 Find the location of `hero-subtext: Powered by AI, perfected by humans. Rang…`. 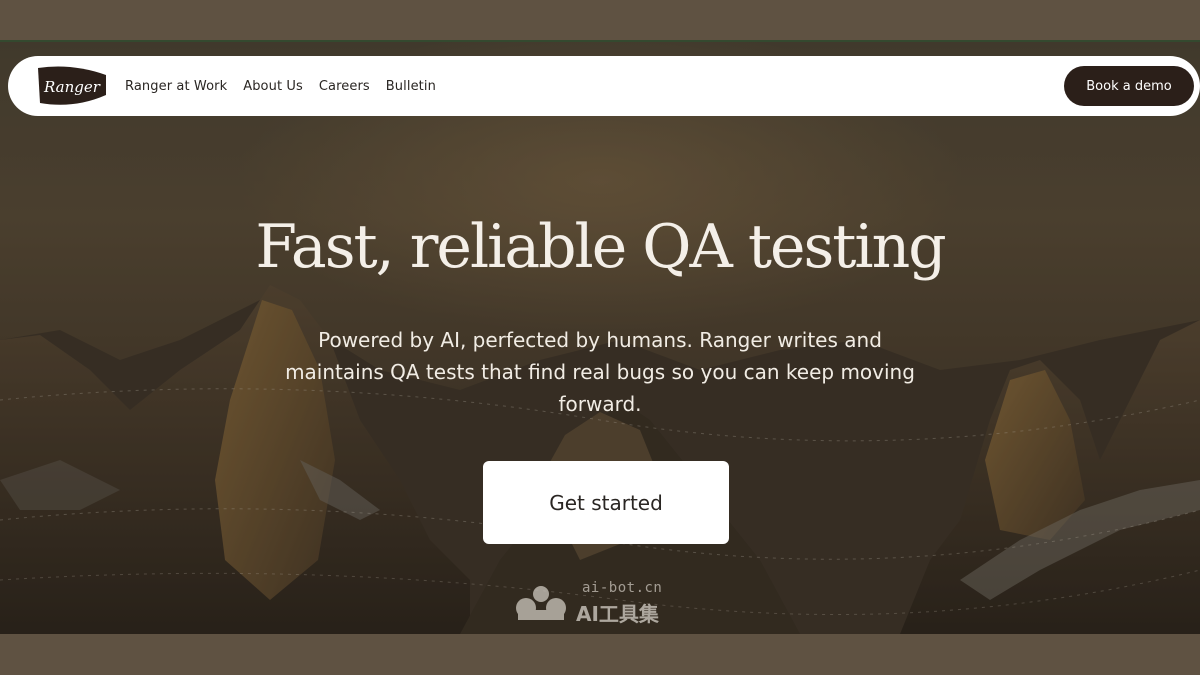

hero-subtext: Powered by AI, perfected by humans. Rang… is located at coordinates (600, 372).